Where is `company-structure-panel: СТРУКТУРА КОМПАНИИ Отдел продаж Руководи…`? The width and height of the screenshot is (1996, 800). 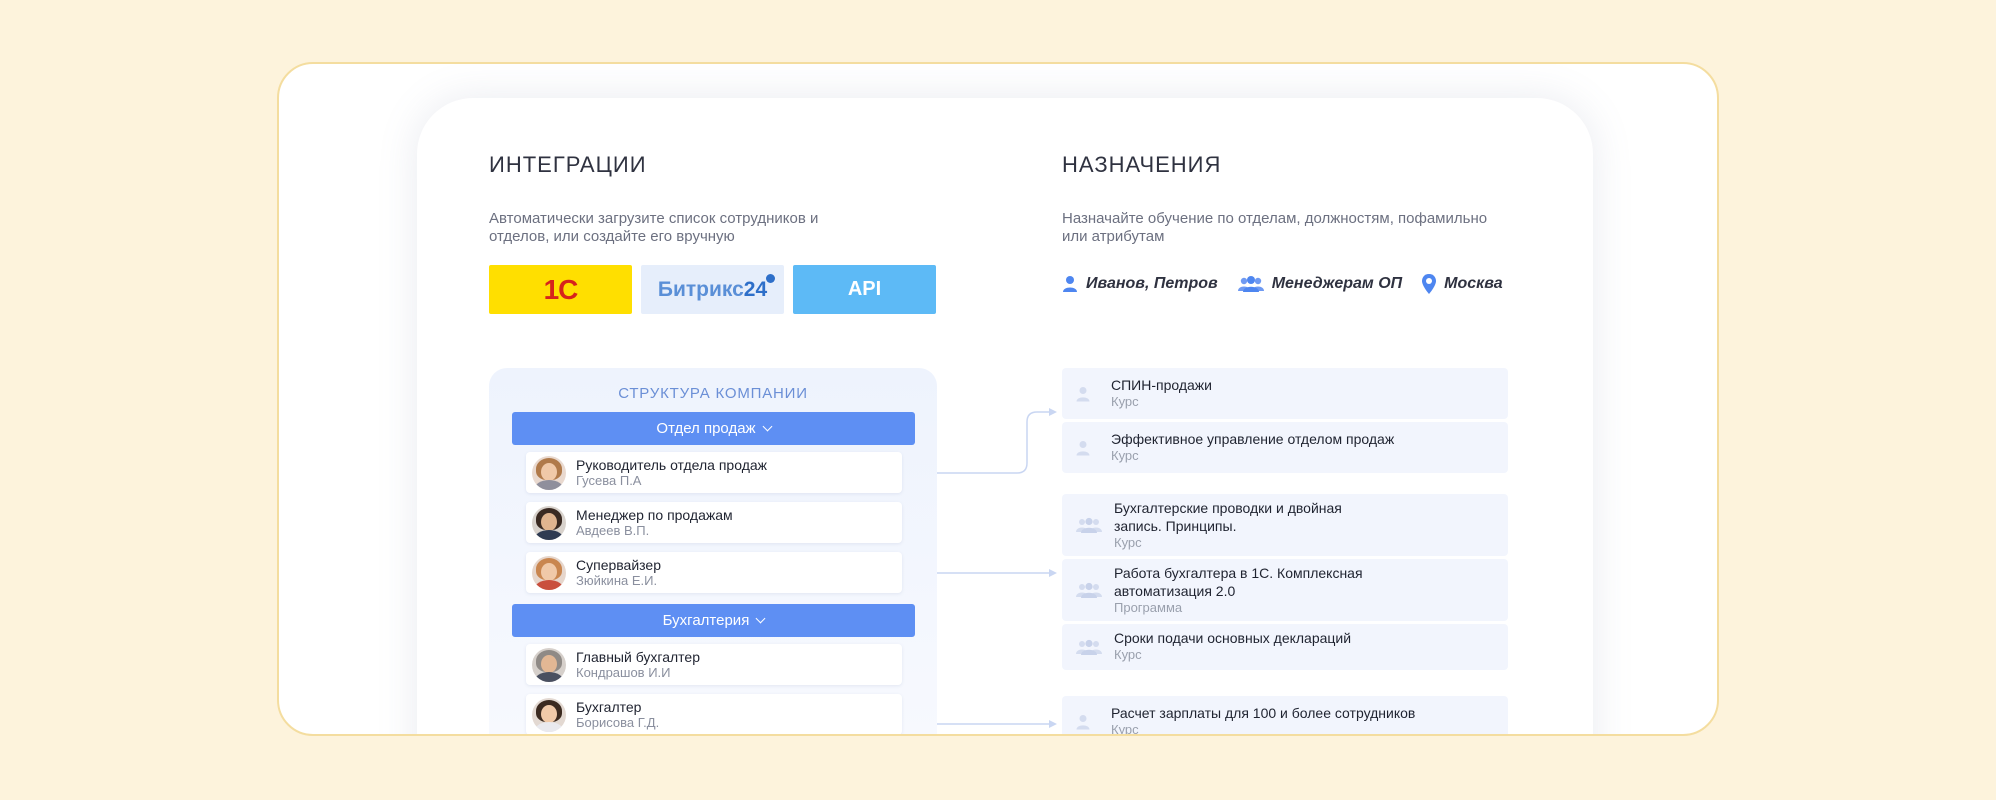 company-structure-panel: СТРУКТУРА КОМПАНИИ Отдел продаж Руководи… is located at coordinates (713, 551).